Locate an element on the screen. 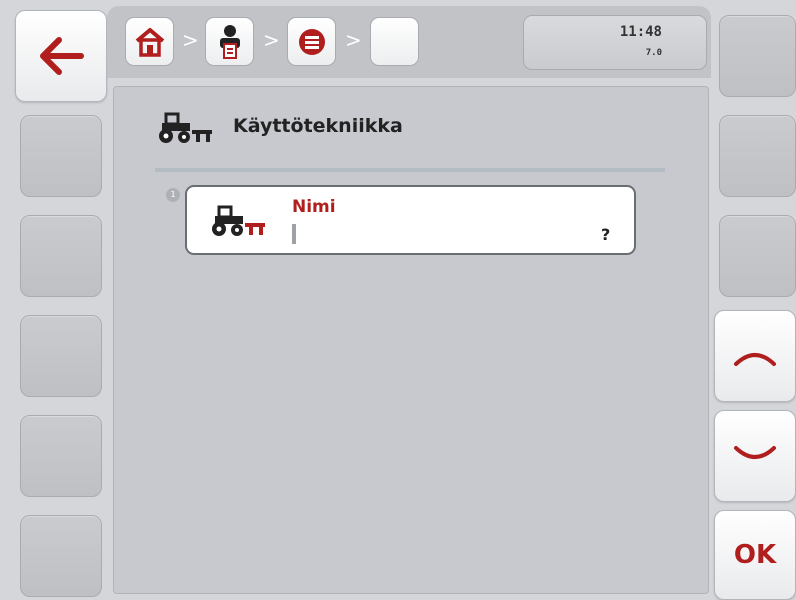 Image resolution: width=796 pixels, height=600 pixels. back-button is located at coordinates (61, 56).